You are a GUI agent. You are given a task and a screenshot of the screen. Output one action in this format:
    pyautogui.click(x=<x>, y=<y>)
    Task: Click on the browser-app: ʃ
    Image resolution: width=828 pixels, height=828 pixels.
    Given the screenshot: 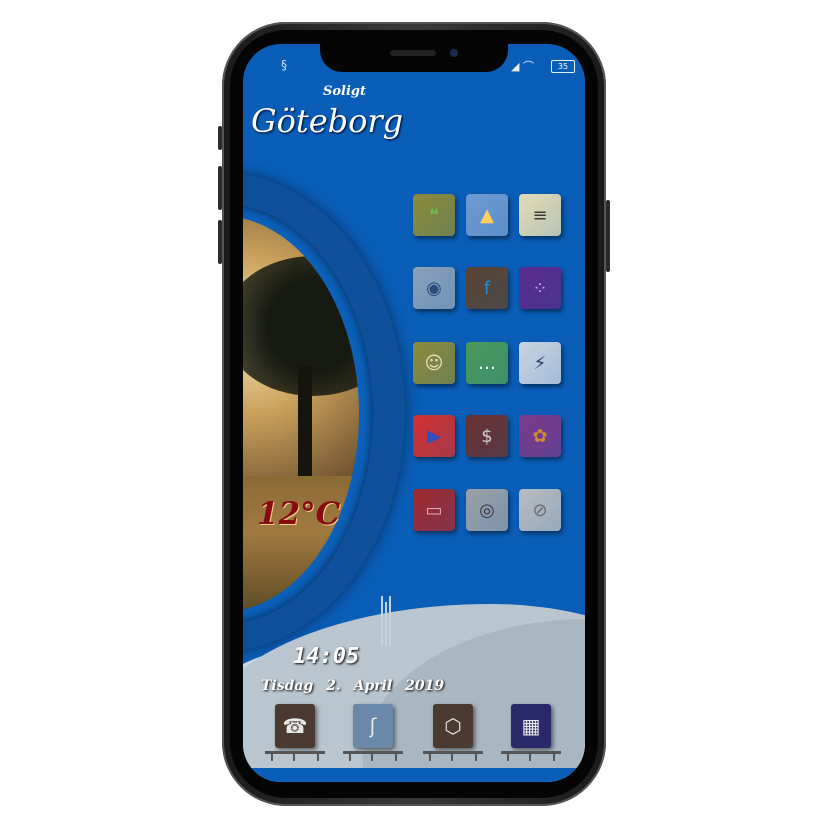 What is the action you would take?
    pyautogui.click(x=373, y=734)
    